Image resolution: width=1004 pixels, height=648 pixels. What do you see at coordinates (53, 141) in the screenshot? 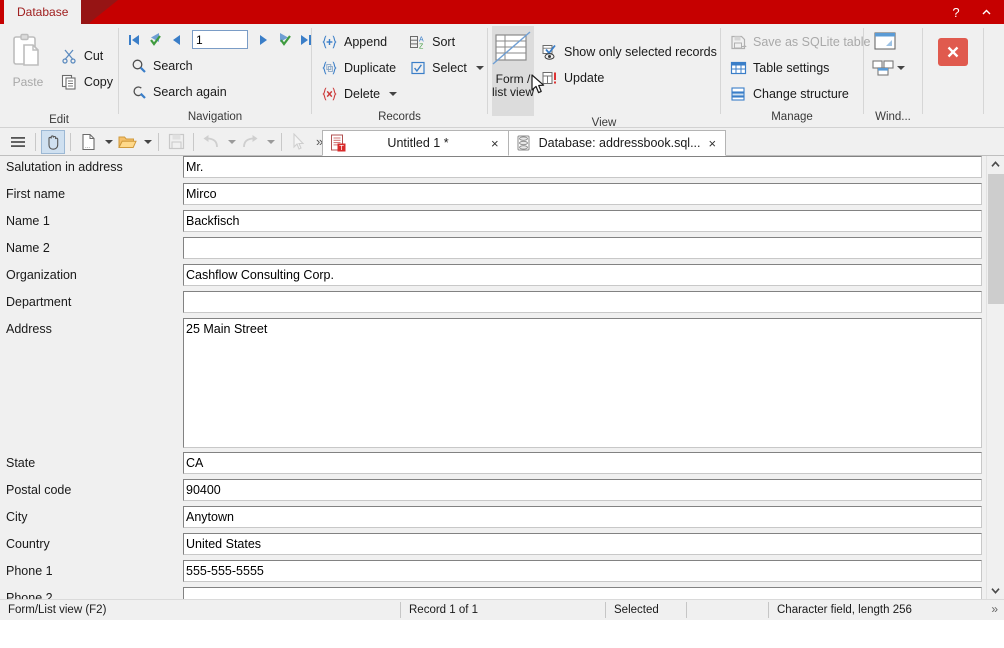
I see `hand-tool-button` at bounding box center [53, 141].